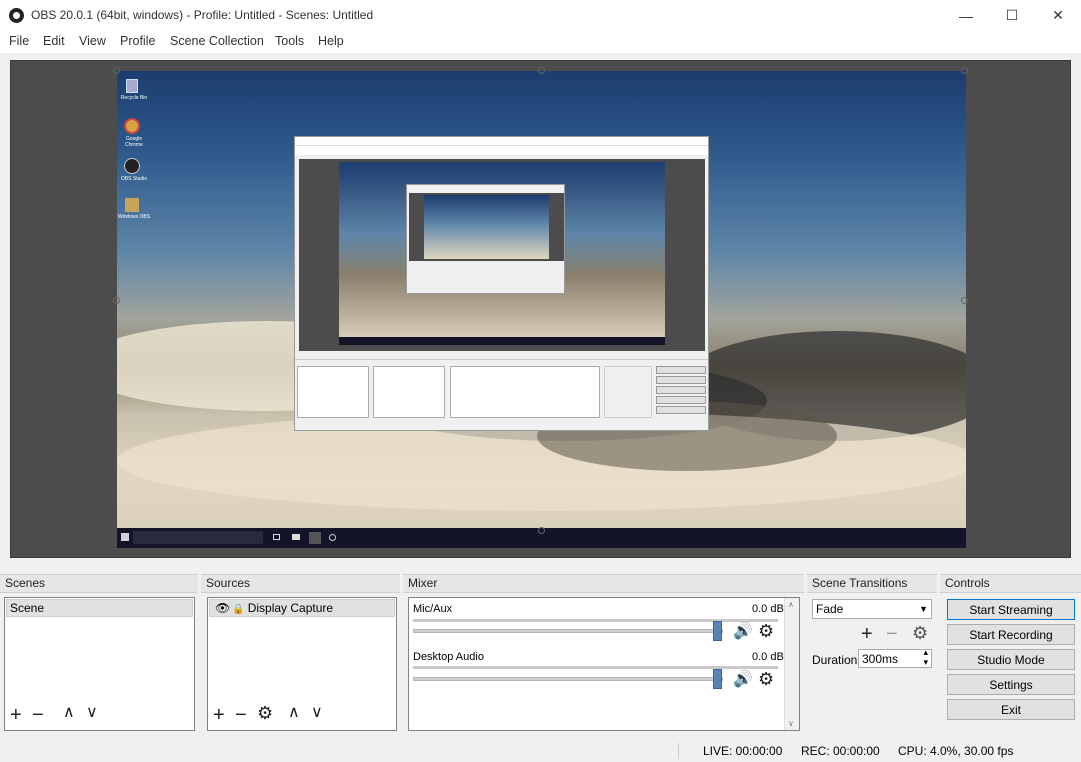  I want to click on scenes-dock-header: Scenes, so click(99, 583).